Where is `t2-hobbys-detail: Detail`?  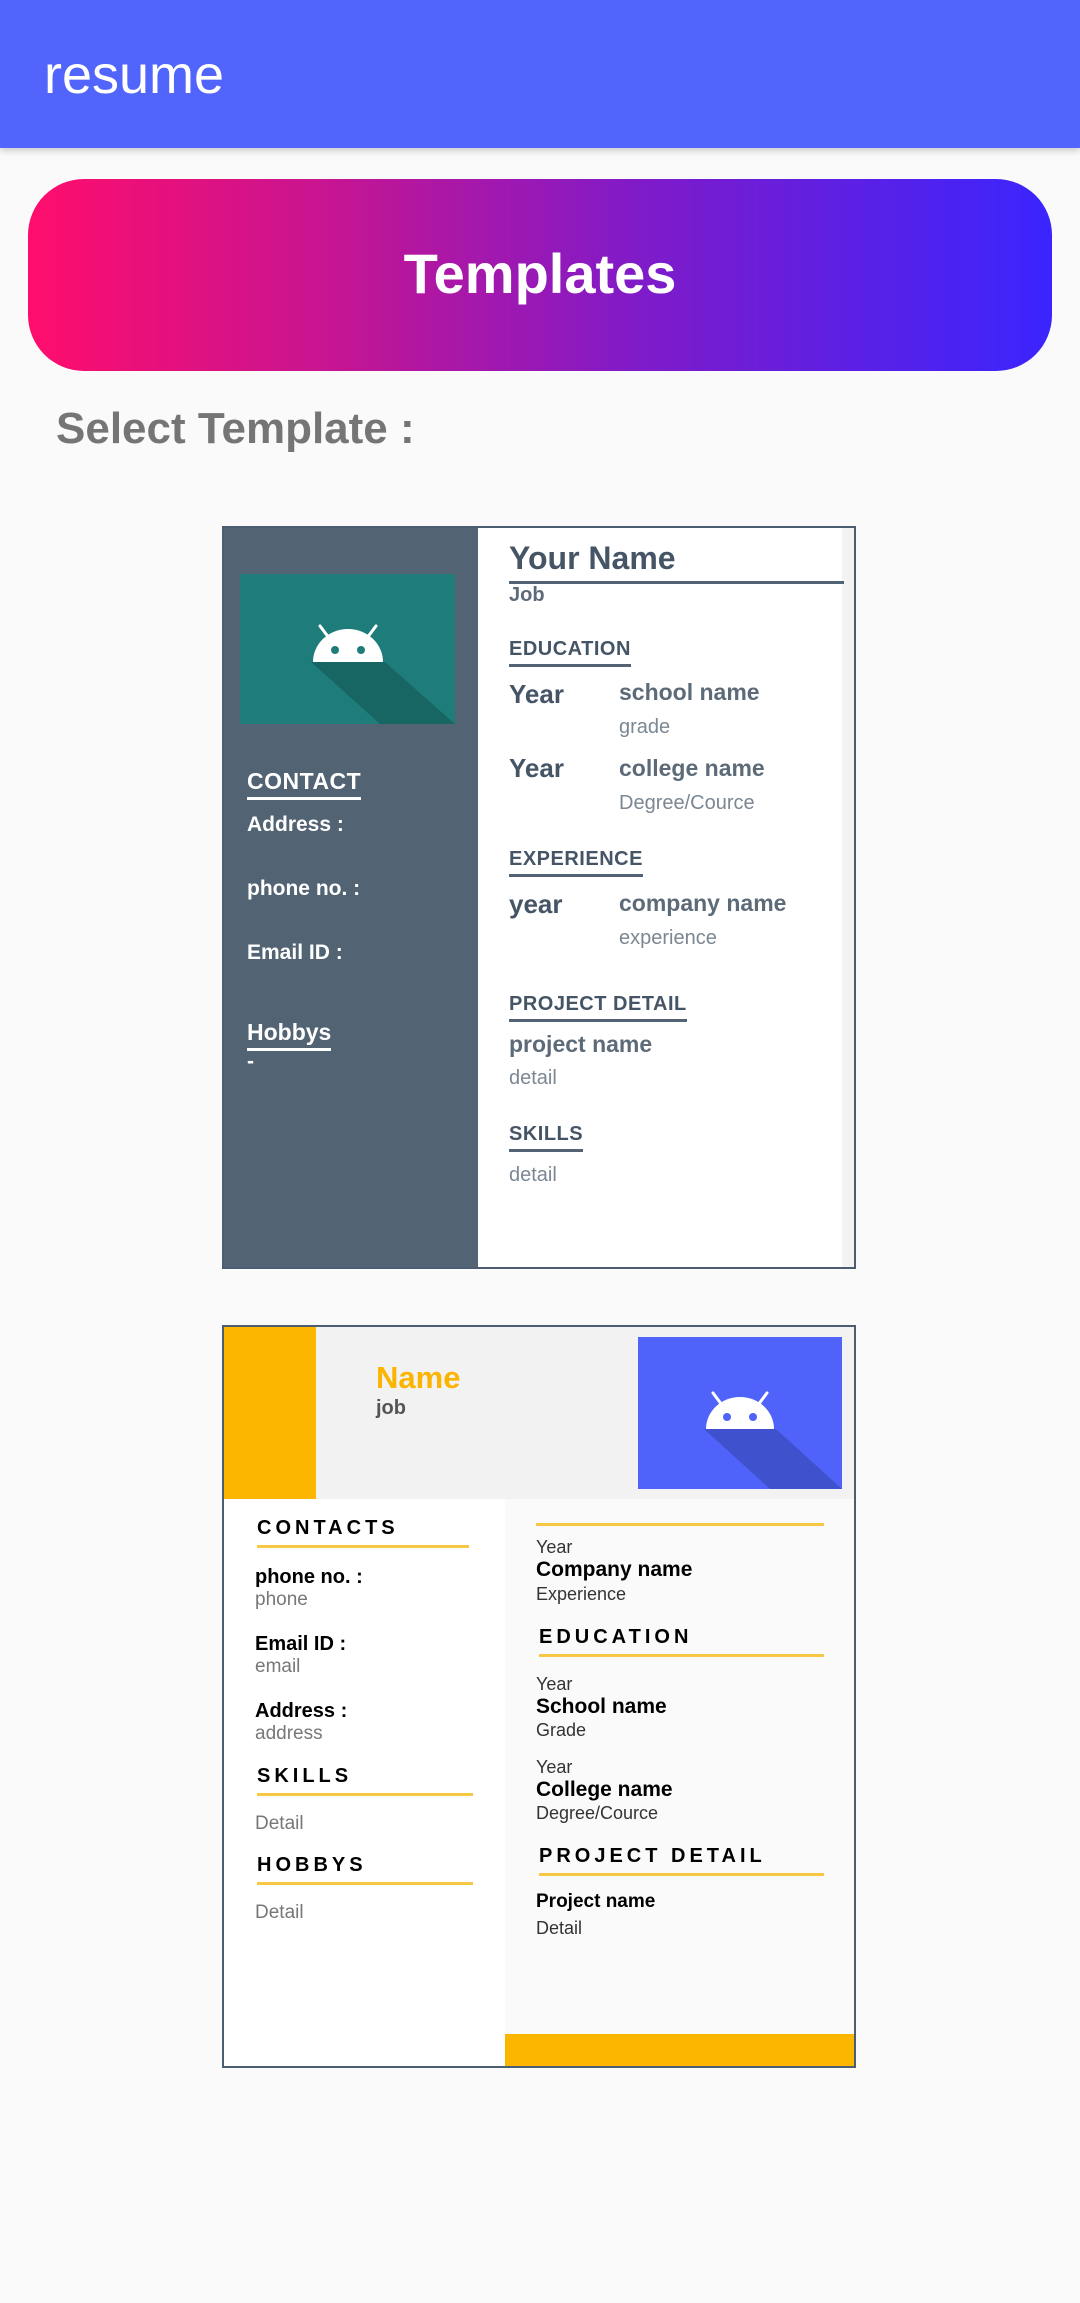
t2-hobbys-detail: Detail is located at coordinates (279, 1912).